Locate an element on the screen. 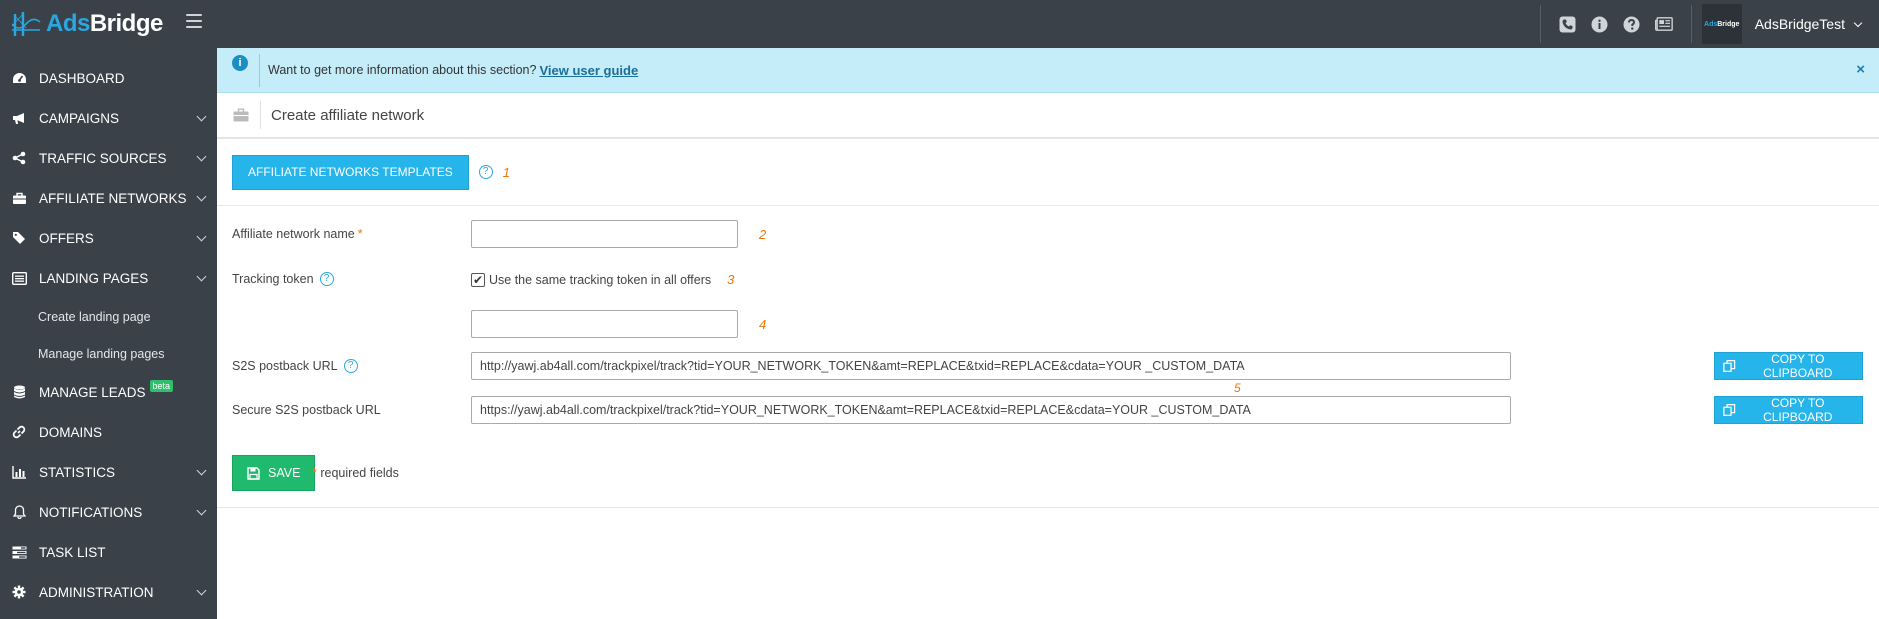 This screenshot has width=1879, height=619. page-header: Create affiliate network is located at coordinates (1048, 116).